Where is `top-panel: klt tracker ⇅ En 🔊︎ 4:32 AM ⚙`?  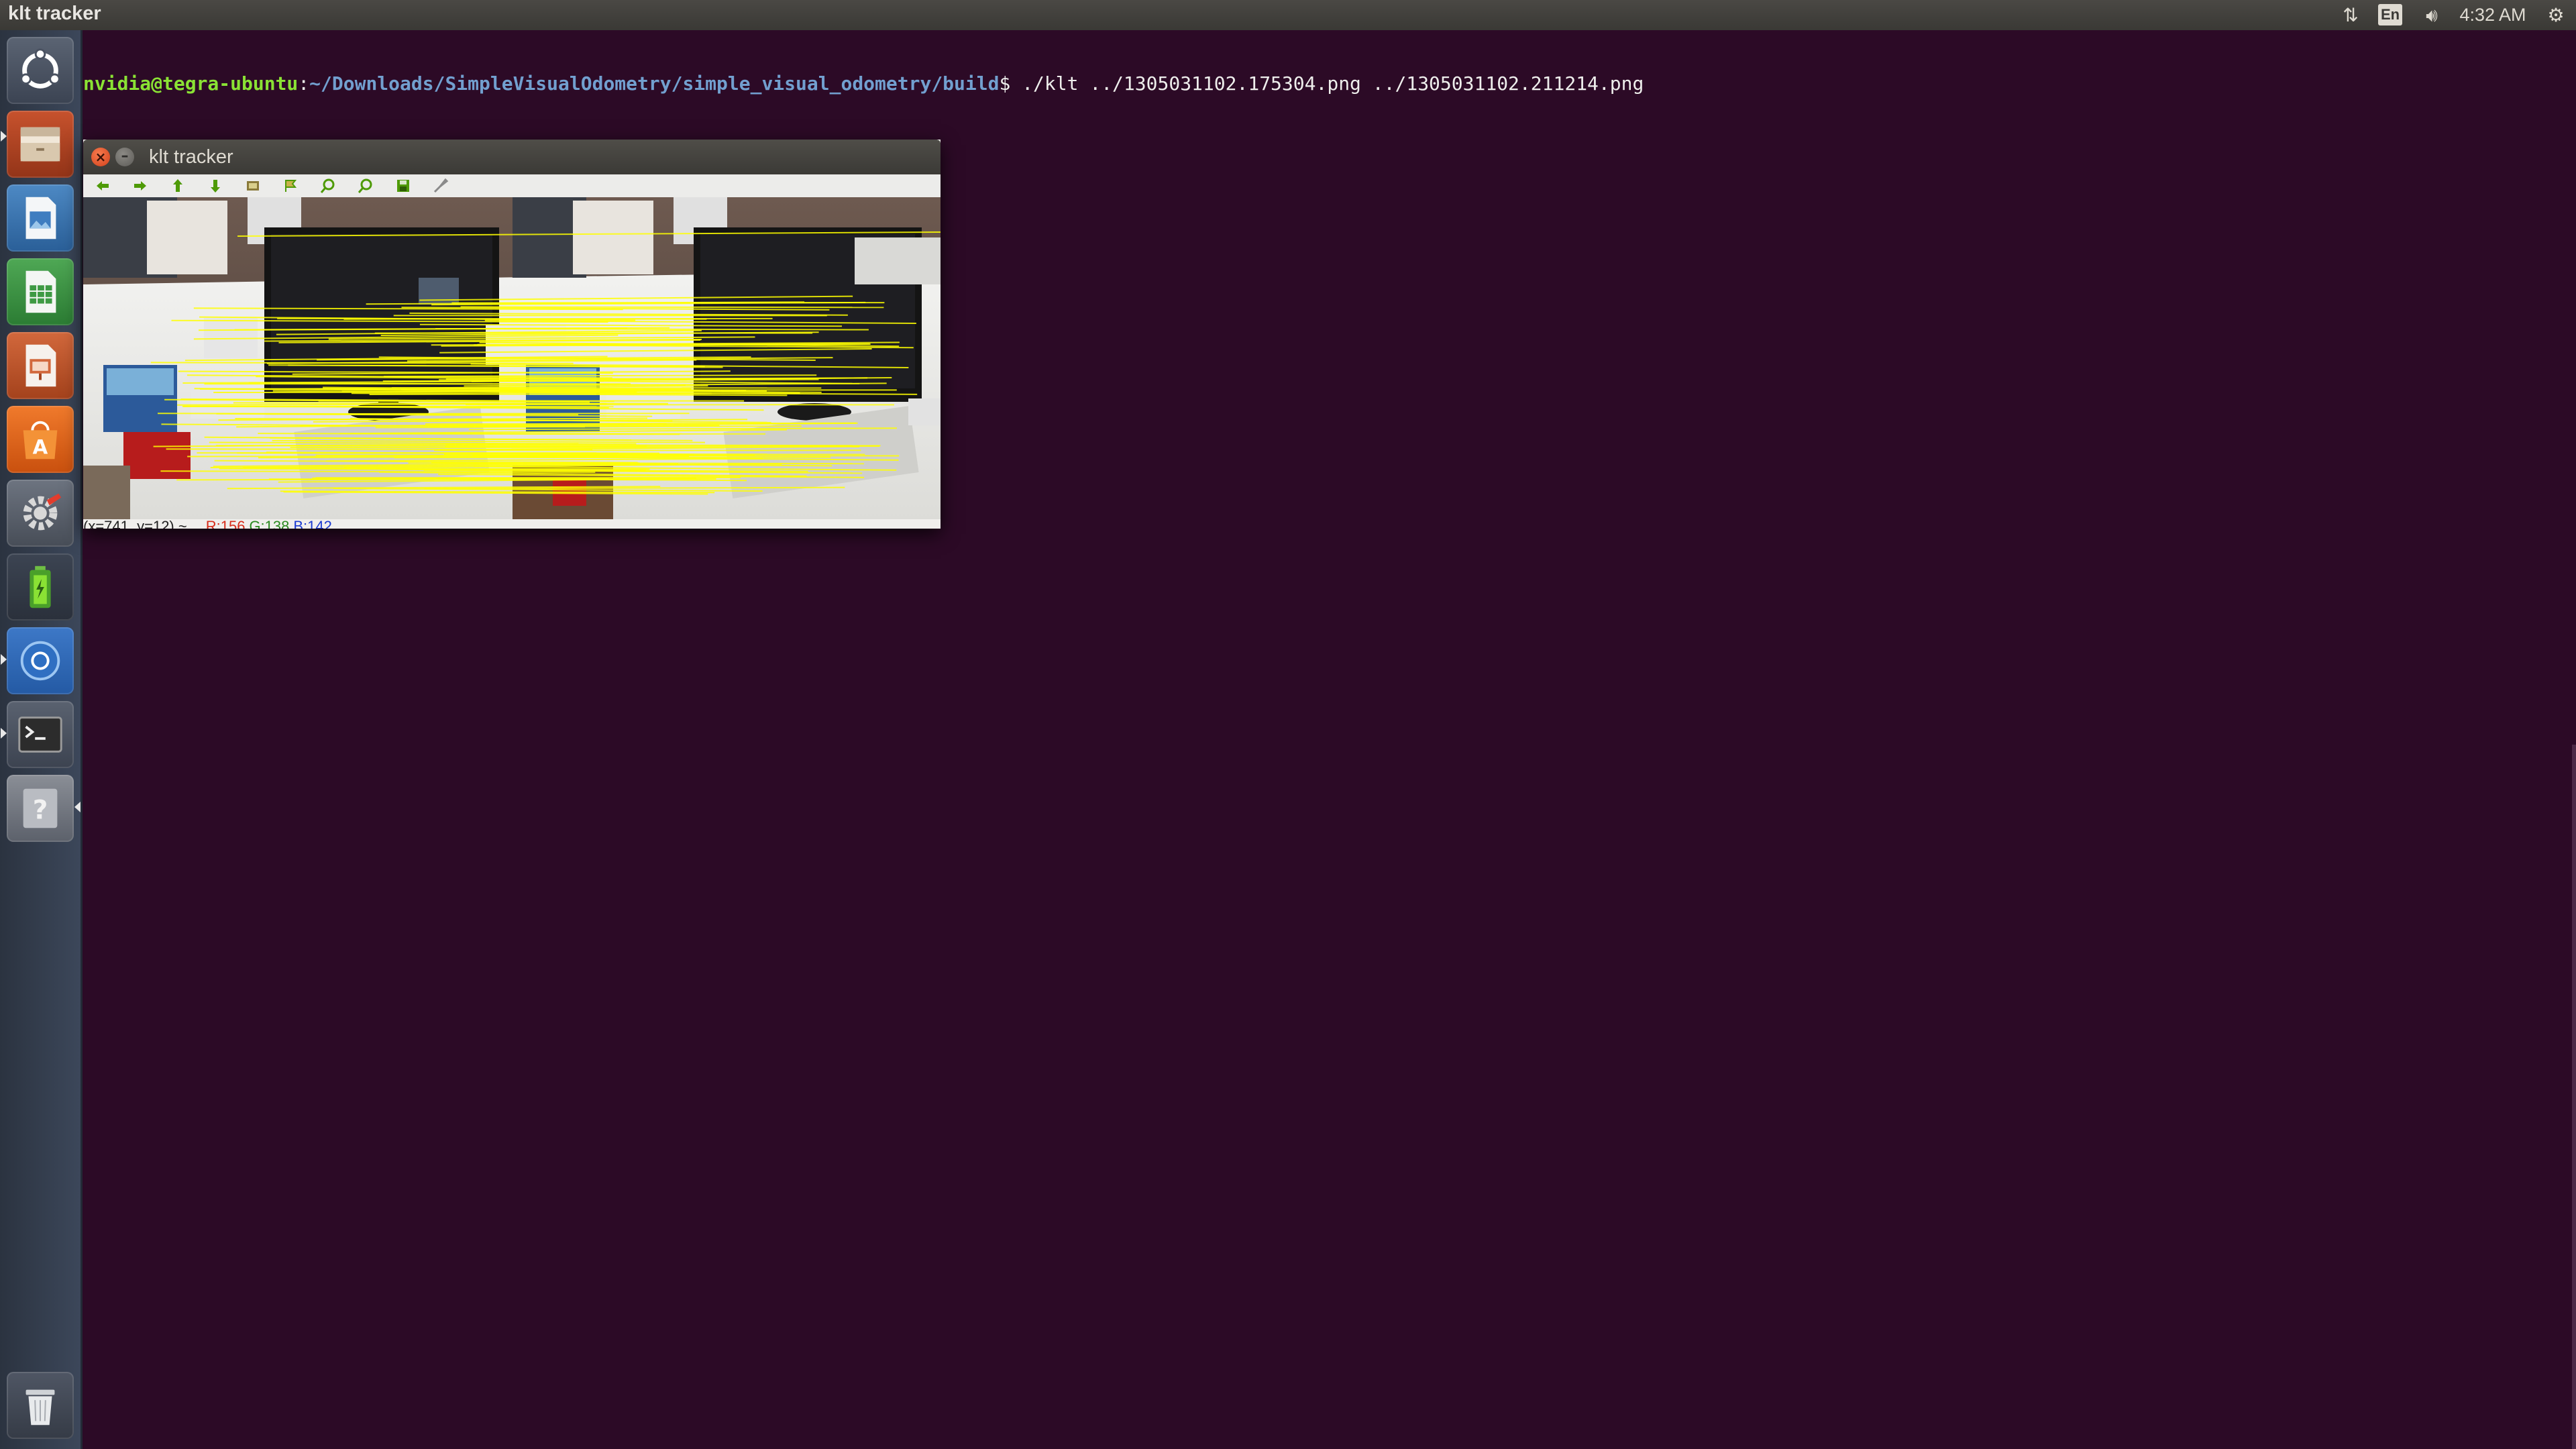 top-panel: klt tracker ⇅ En 🔊︎ 4:32 AM ⚙ is located at coordinates (1288, 15).